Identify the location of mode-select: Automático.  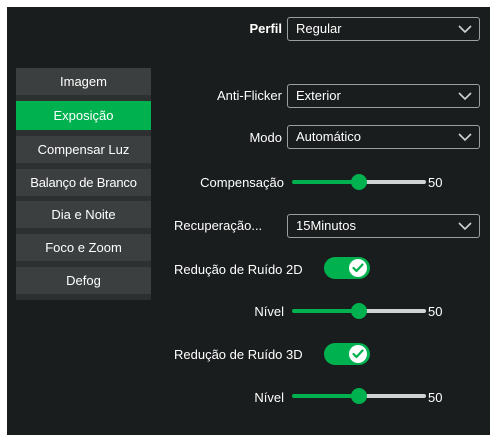
(383, 137).